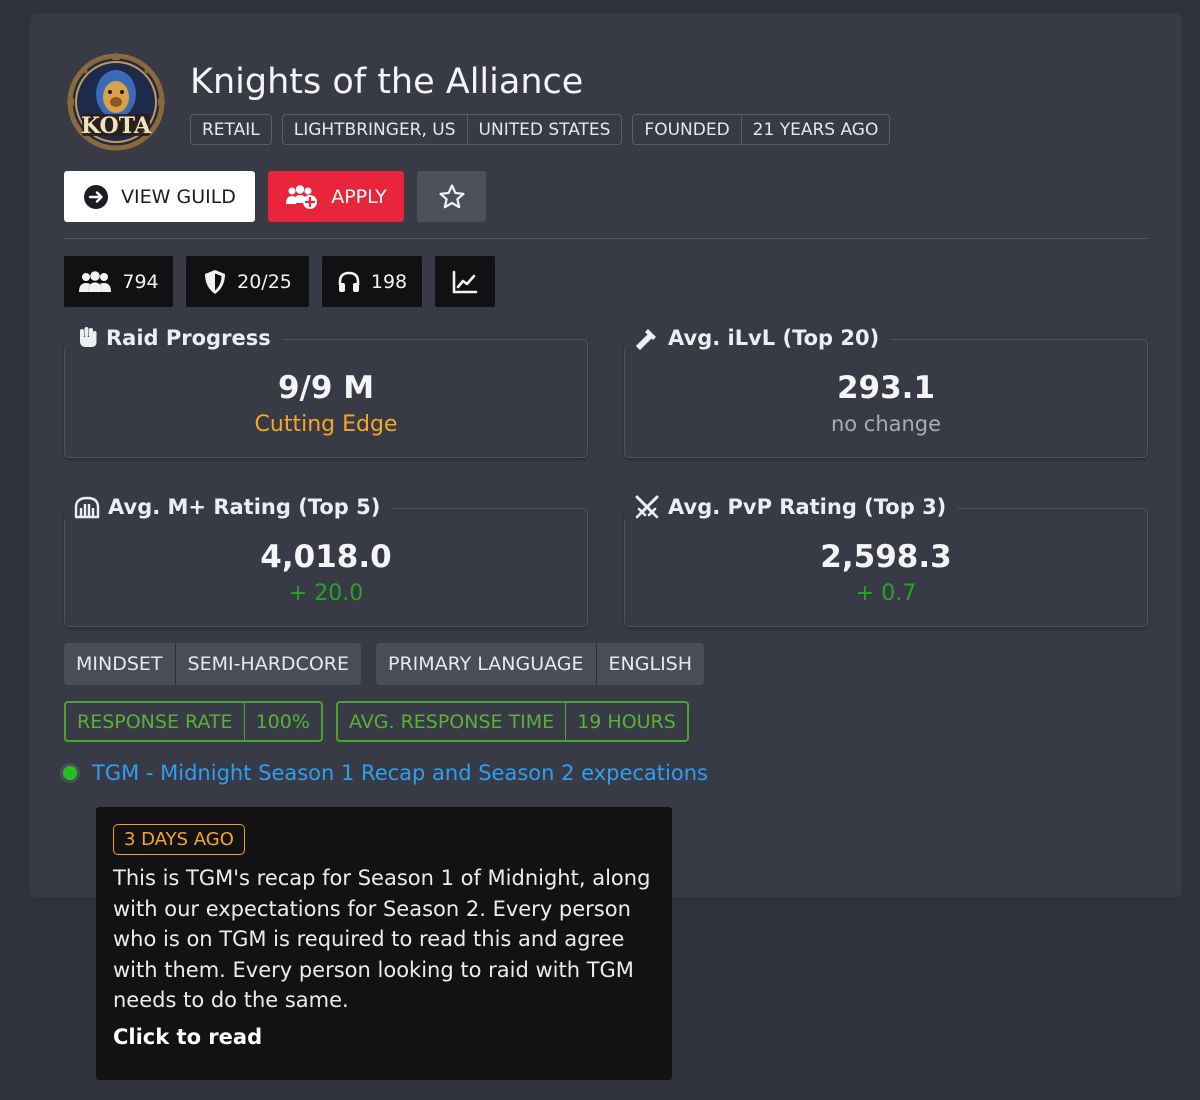 This screenshot has height=1100, width=1200. I want to click on progress-chart-chip, so click(465, 281).